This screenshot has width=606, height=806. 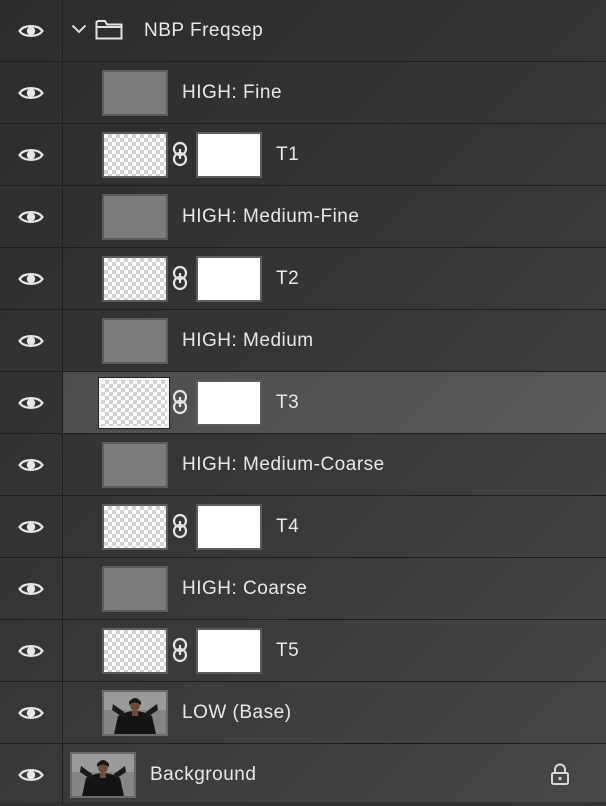 I want to click on layer-content: HIGH: Medium-Fine, so click(x=334, y=216).